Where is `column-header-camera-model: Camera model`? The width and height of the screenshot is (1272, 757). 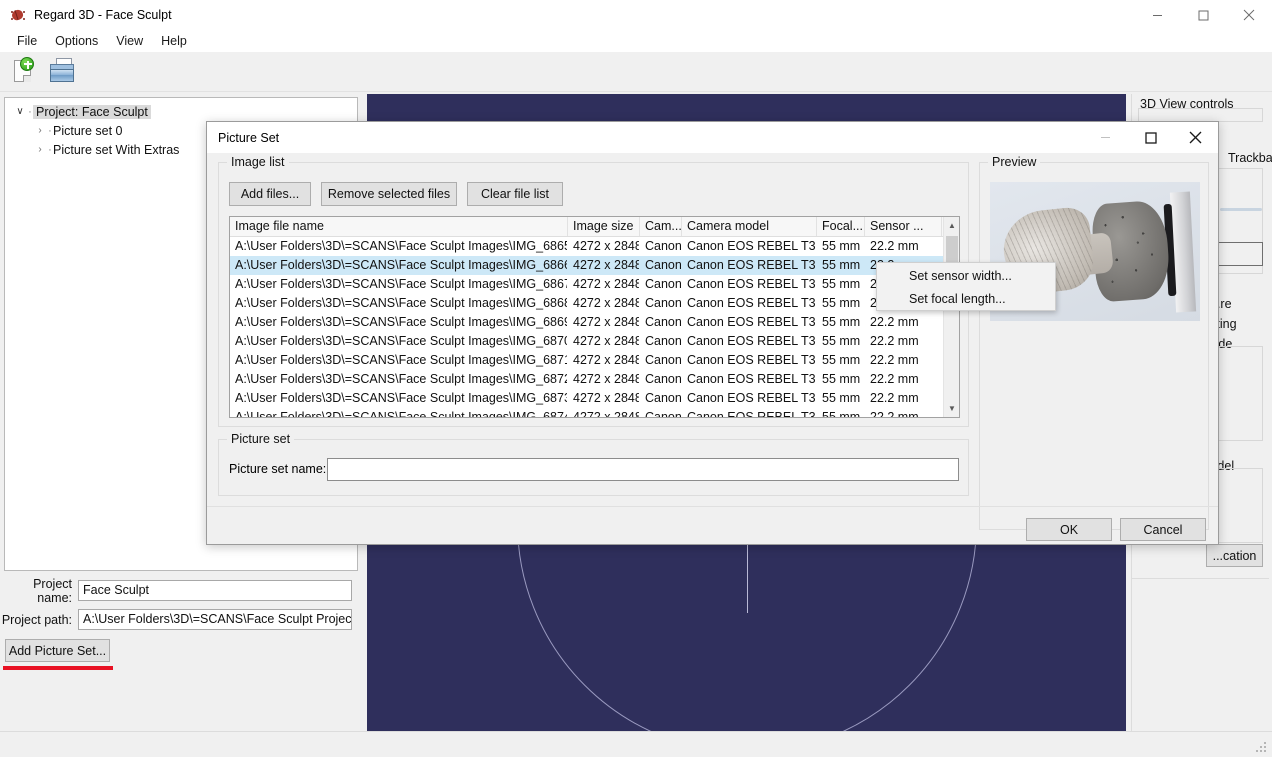 column-header-camera-model: Camera model is located at coordinates (749, 226).